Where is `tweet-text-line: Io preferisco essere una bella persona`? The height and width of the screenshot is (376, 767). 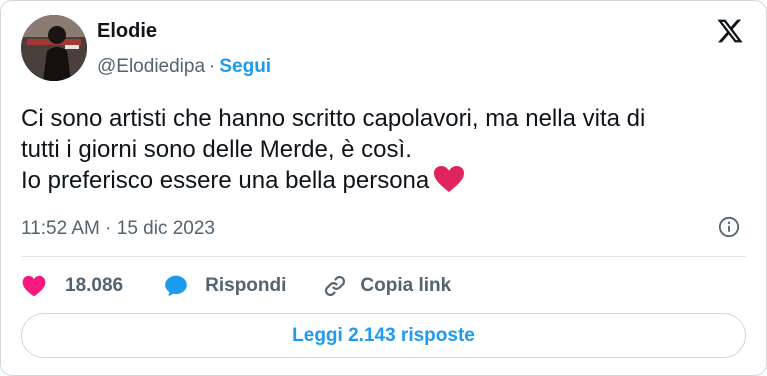 tweet-text-line: Io preferisco essere una bella persona is located at coordinates (386, 180).